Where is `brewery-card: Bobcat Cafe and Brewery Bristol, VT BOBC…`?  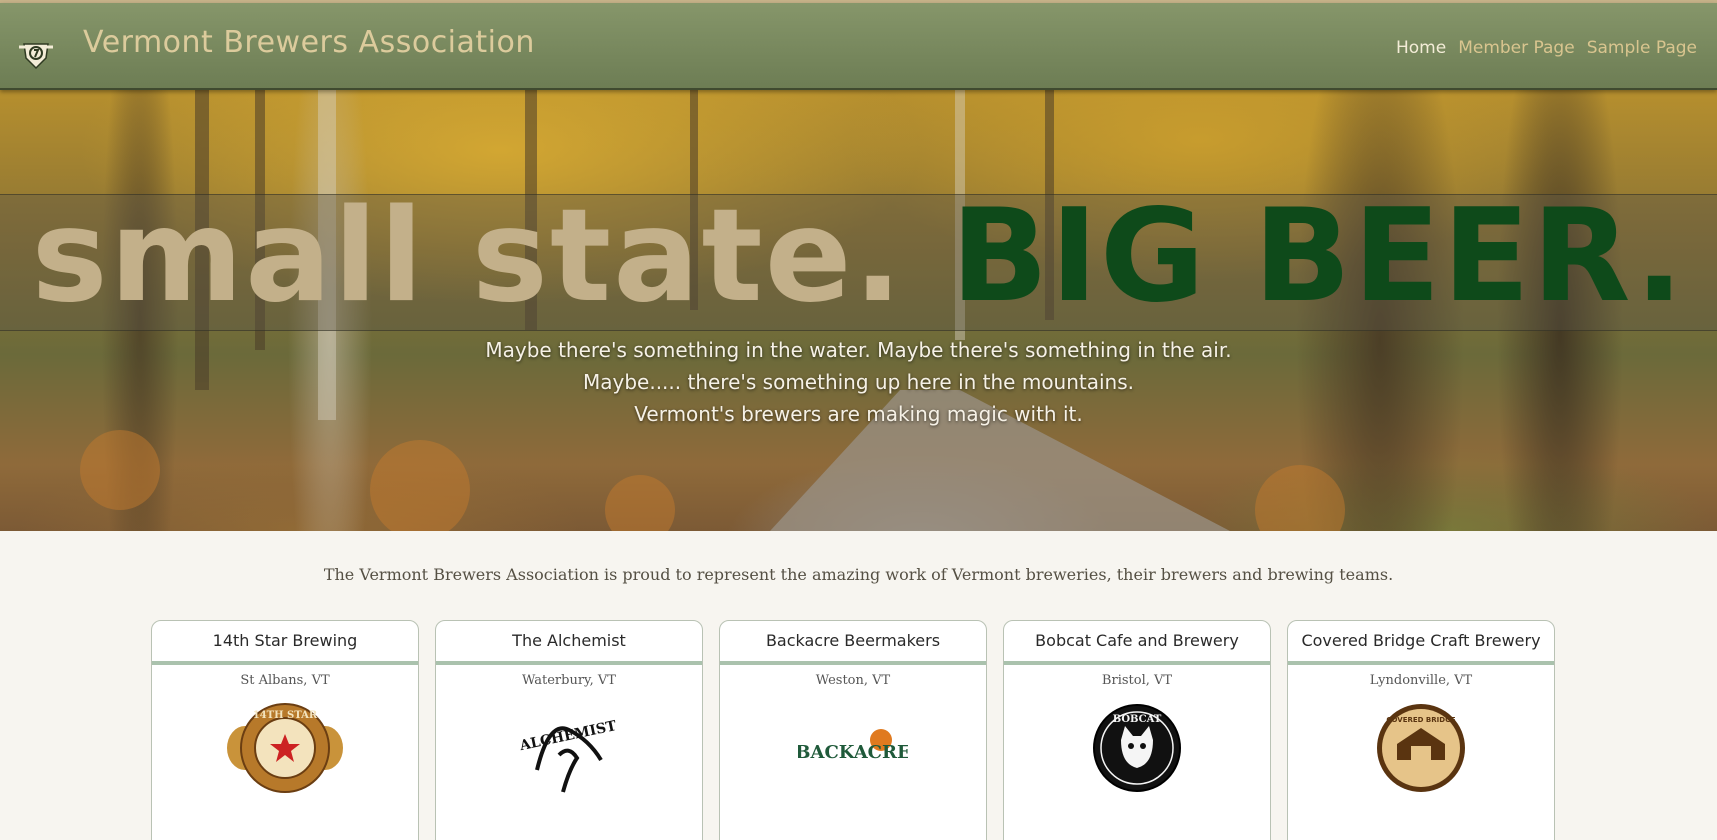
brewery-card: Bobcat Cafe and Brewery Bristol, VT BOBC… is located at coordinates (1137, 730).